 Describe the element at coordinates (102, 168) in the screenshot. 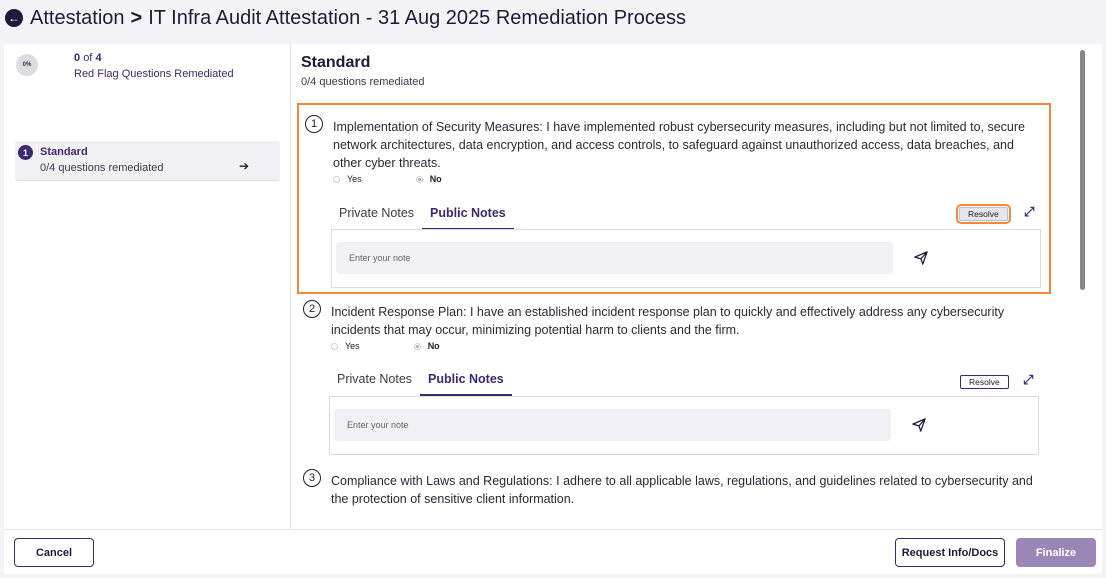

I see `sidebar-item-subtitle: 0/4 questions remediated` at that location.